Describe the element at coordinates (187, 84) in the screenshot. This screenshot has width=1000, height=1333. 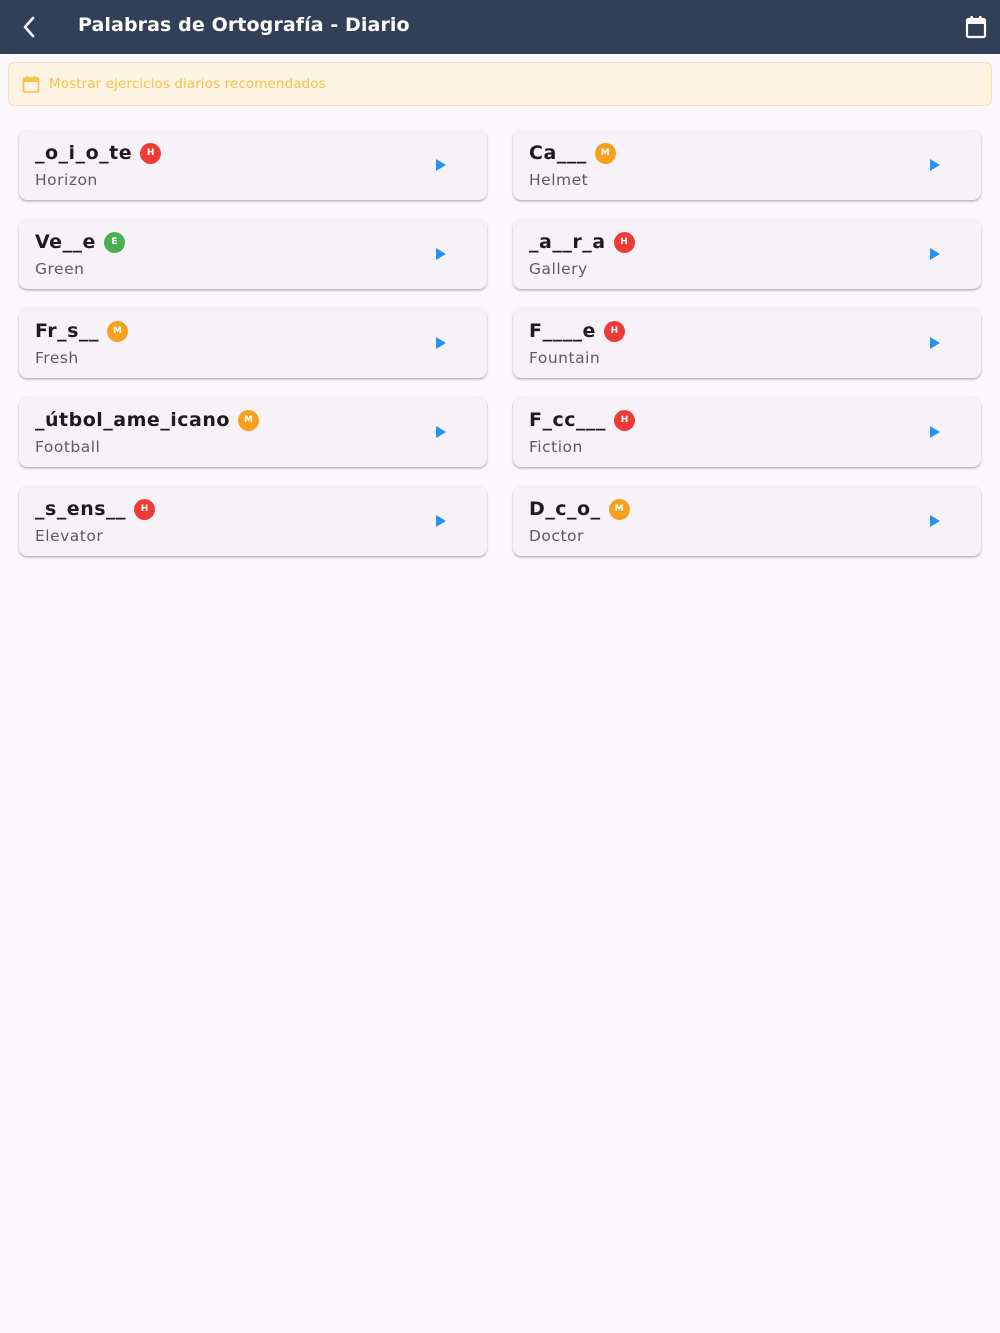
I see `banner-text: Mostrar ejercicios diarios recomendados` at that location.